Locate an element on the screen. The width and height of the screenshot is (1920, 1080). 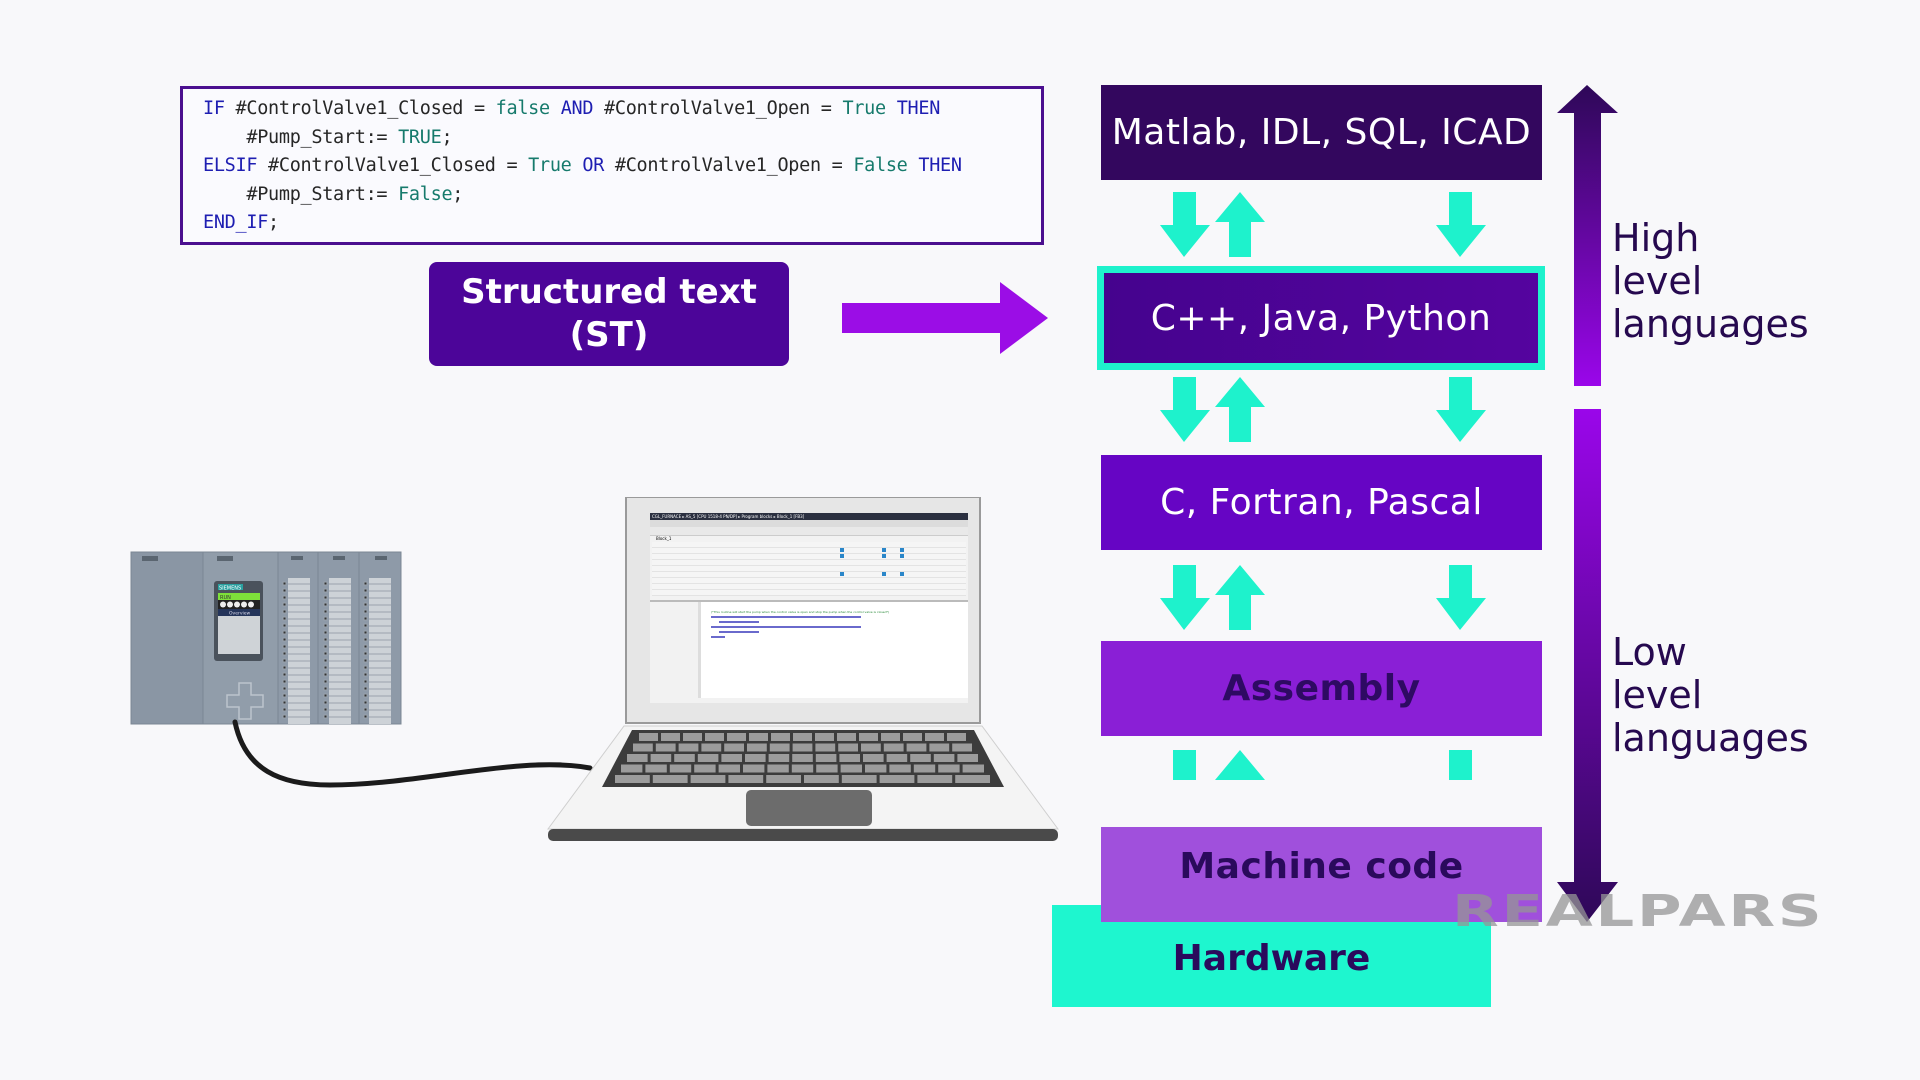
code-token-kw: AND is located at coordinates (577, 108).